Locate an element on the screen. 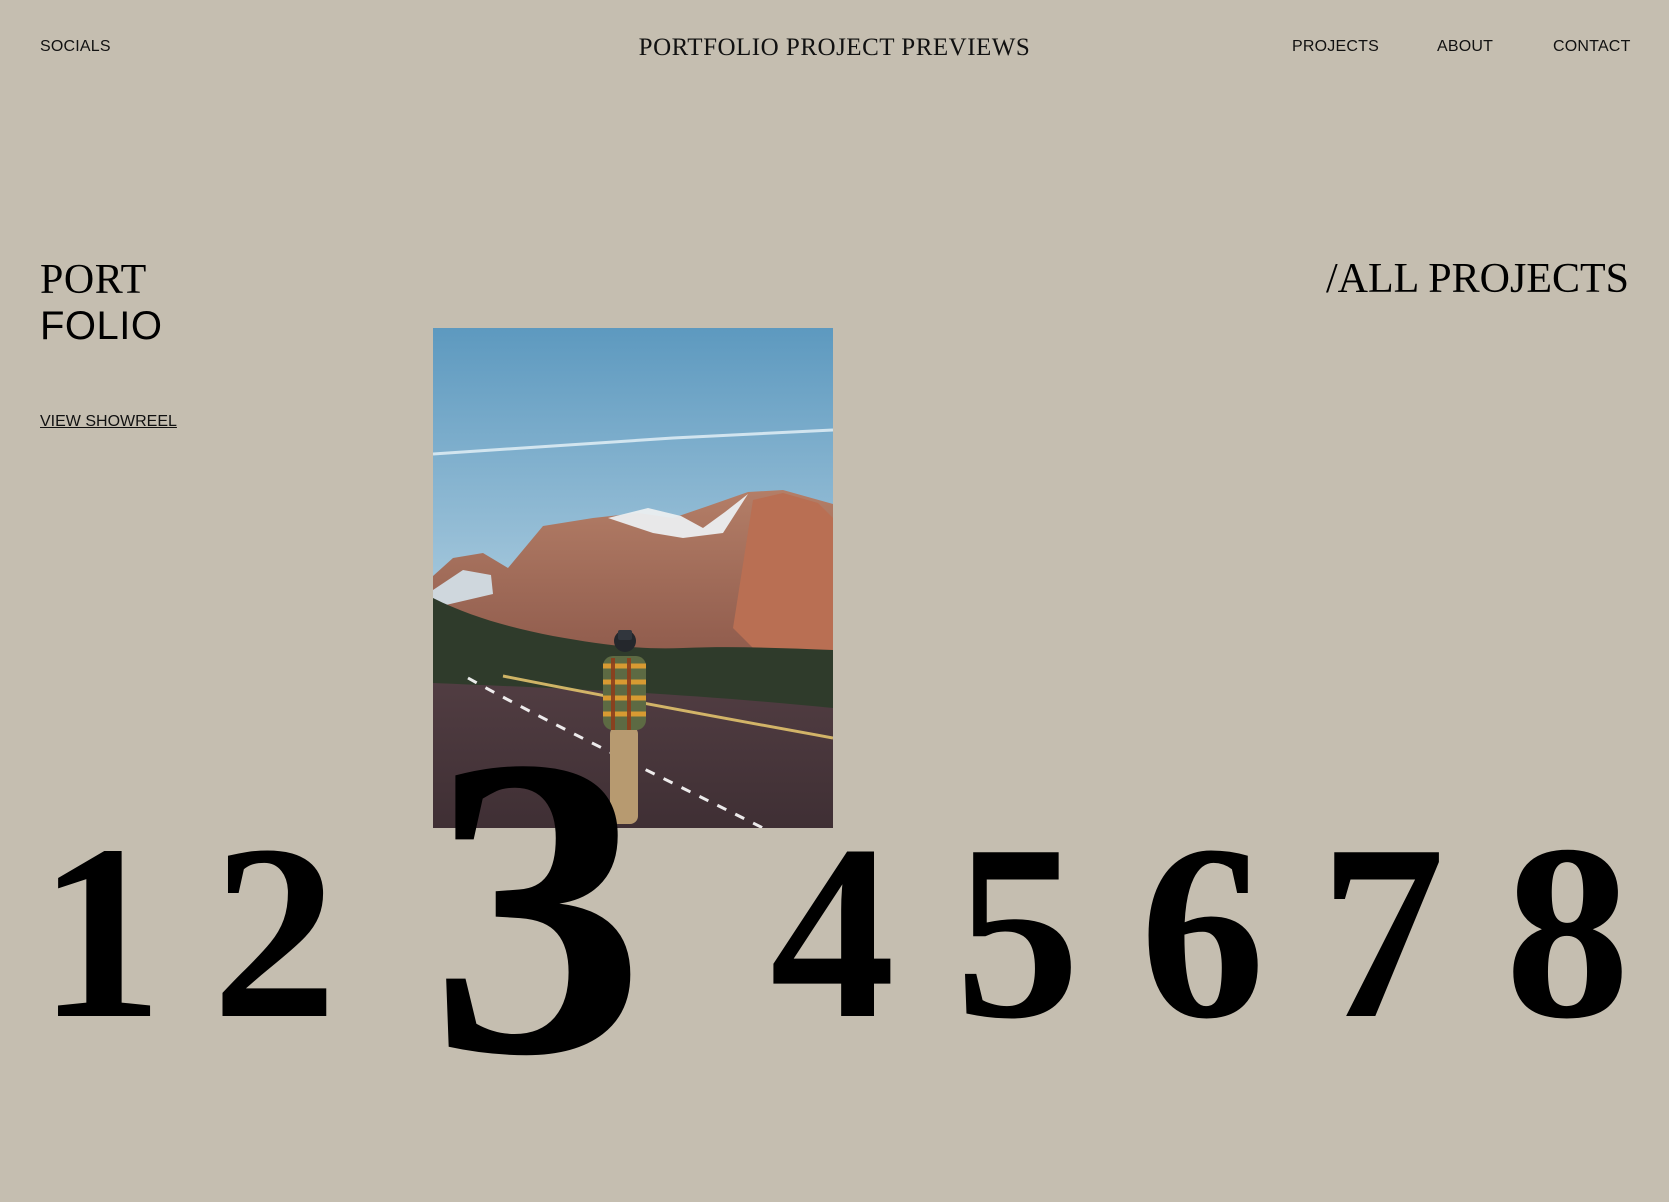  all-projects-filter: /ALL PROJECTS is located at coordinates (1477, 279).